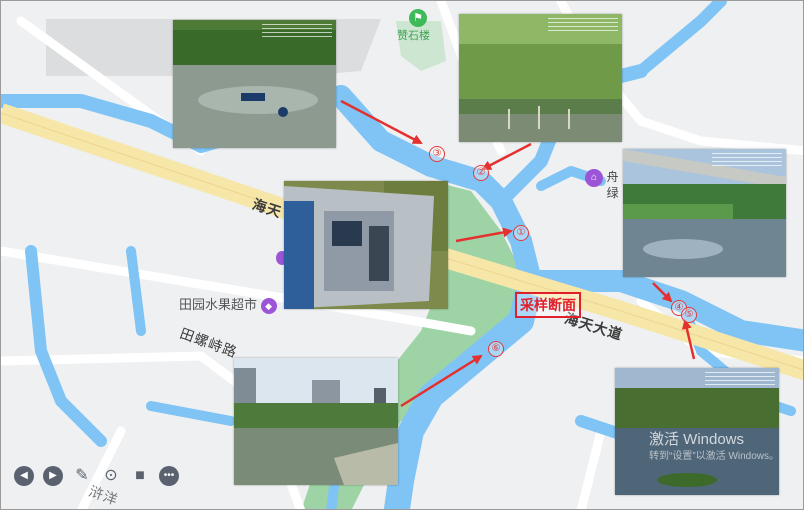  What do you see at coordinates (496, 349) in the screenshot?
I see `site-marker-6: ⑥` at bounding box center [496, 349].